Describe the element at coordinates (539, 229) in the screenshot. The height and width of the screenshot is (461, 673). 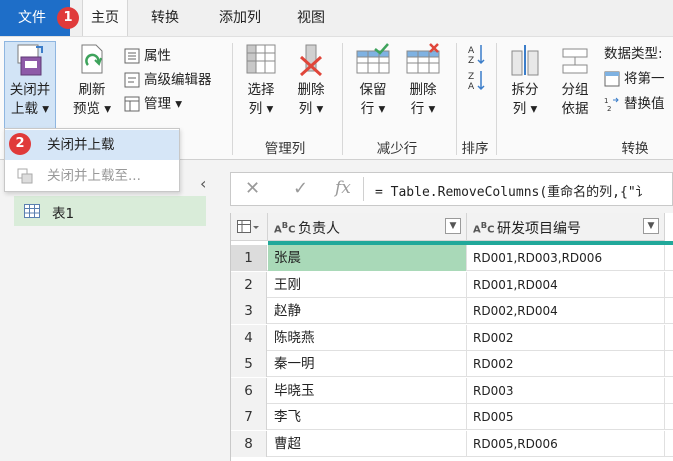
I see `column-header-project-code-label: 研发项目编号` at that location.